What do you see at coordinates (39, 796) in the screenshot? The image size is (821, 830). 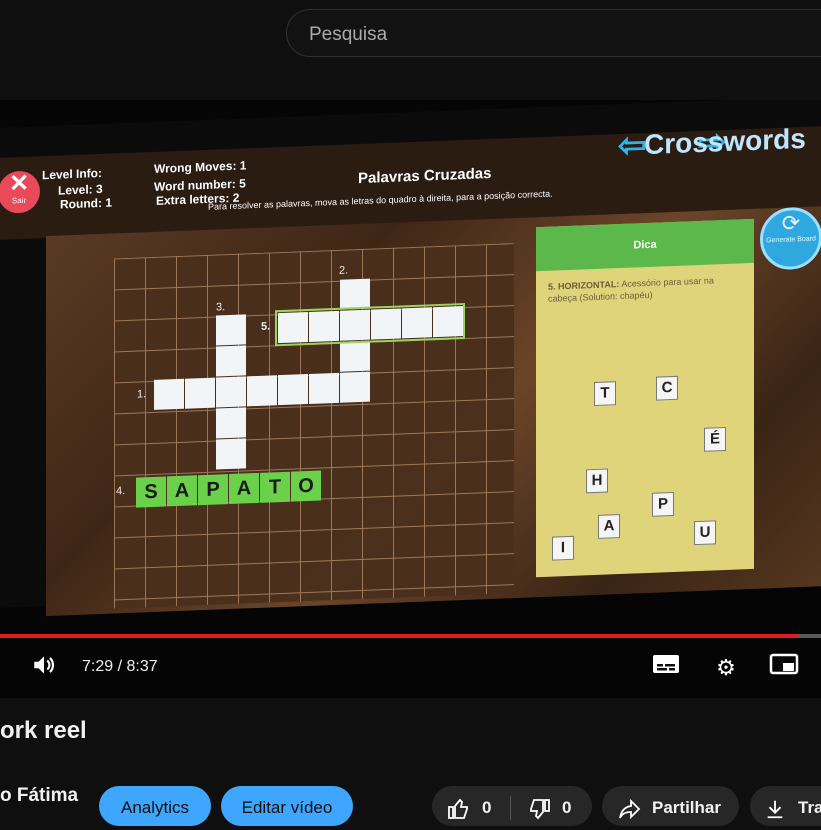 I see `channel-name: o Fátima` at bounding box center [39, 796].